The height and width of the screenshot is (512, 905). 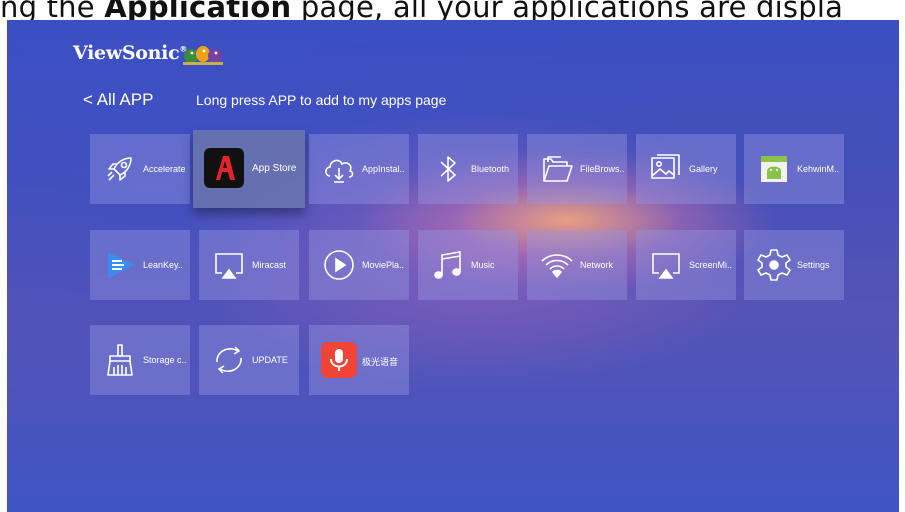 I want to click on android-app-icon, so click(x=774, y=169).